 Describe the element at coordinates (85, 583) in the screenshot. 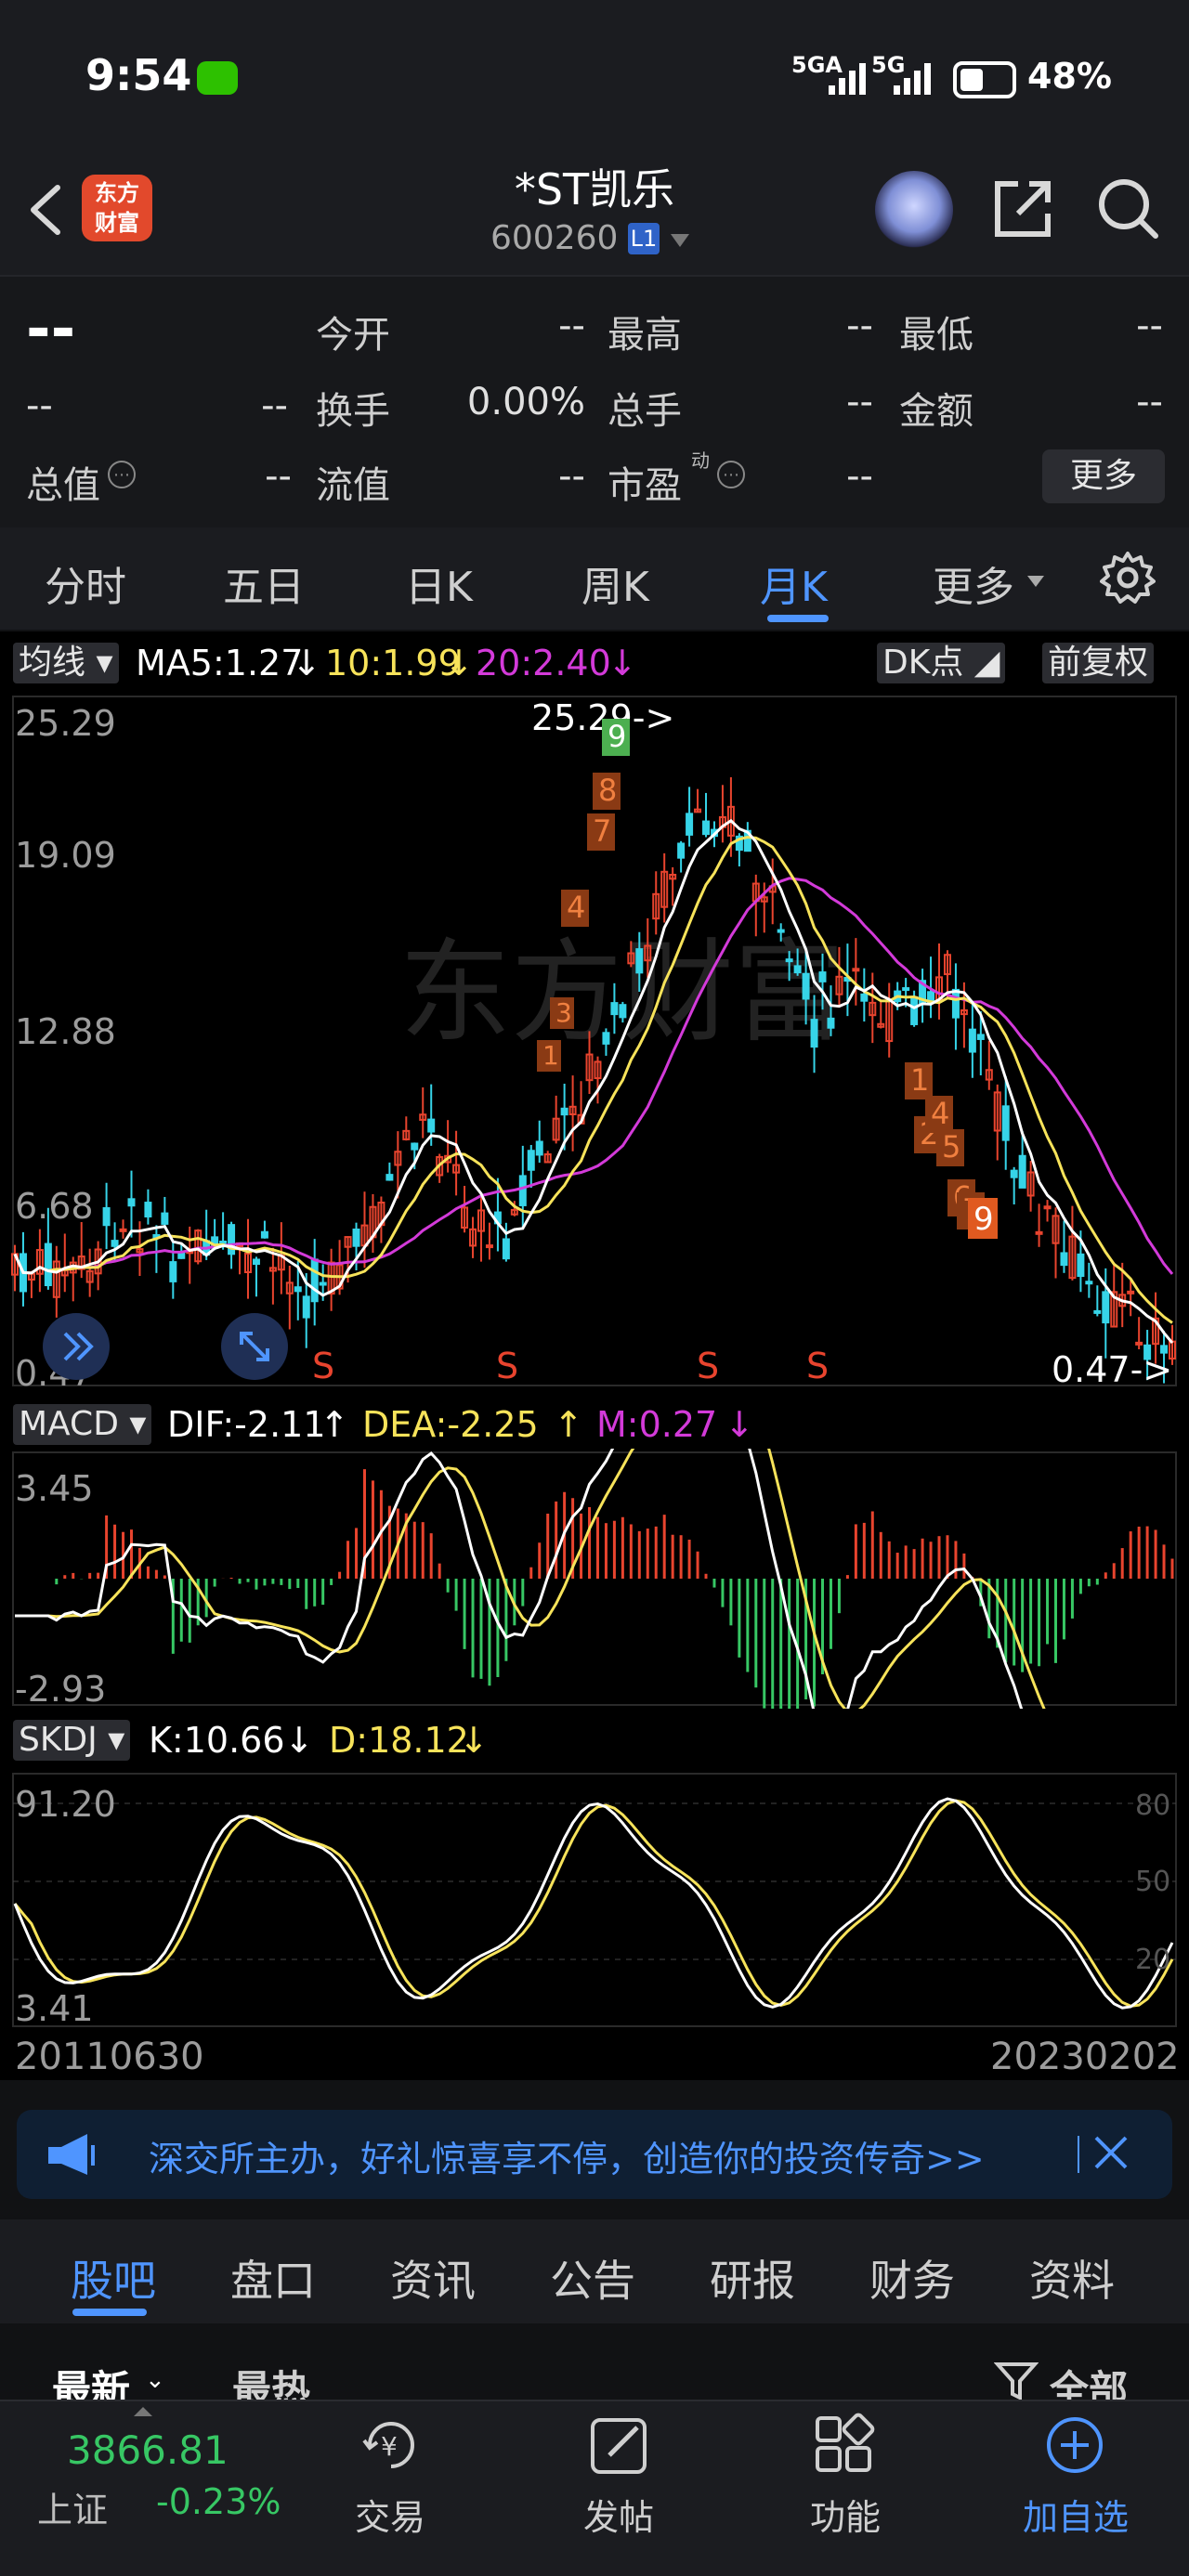

I see `tab-intraday: 分时` at that location.